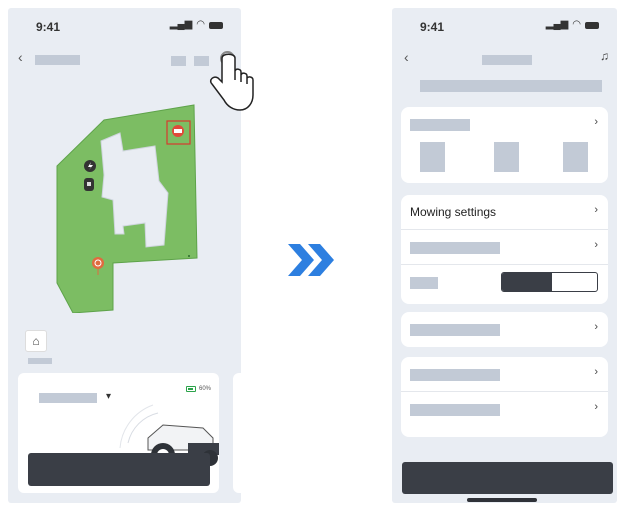  What do you see at coordinates (190, 389) in the screenshot?
I see `battery-level-icon` at bounding box center [190, 389].